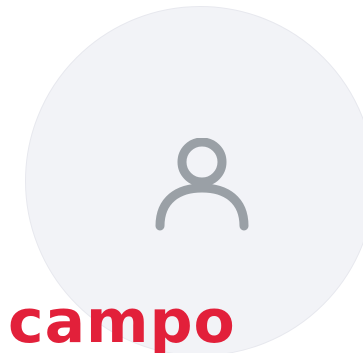  I want to click on user-icon, so click(202, 184).